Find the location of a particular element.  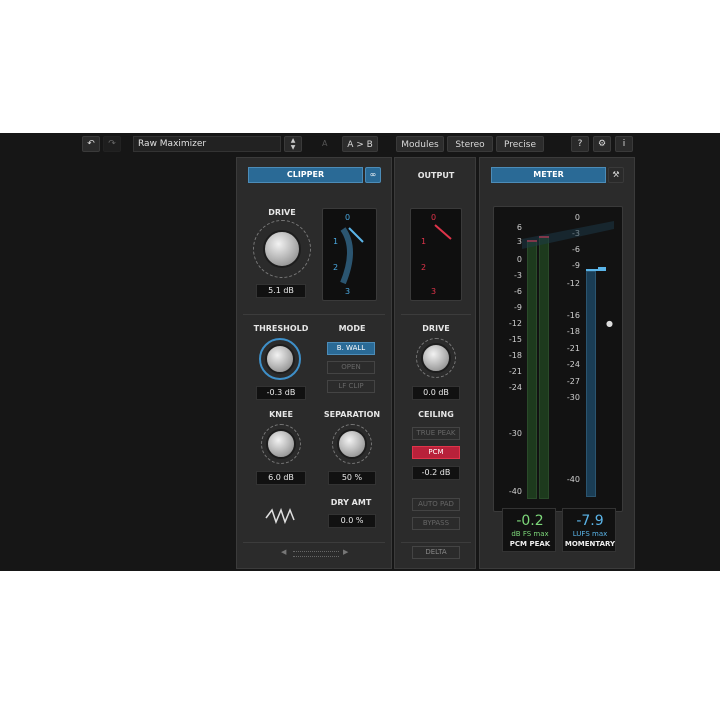

meter-header: METER is located at coordinates (548, 175).